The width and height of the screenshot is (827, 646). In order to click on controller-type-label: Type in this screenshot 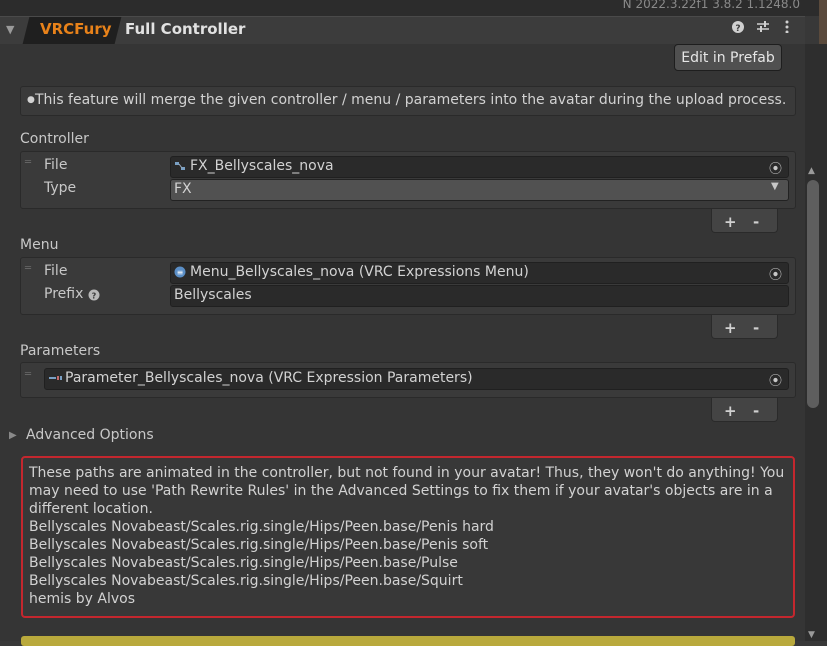, I will do `click(60, 188)`.